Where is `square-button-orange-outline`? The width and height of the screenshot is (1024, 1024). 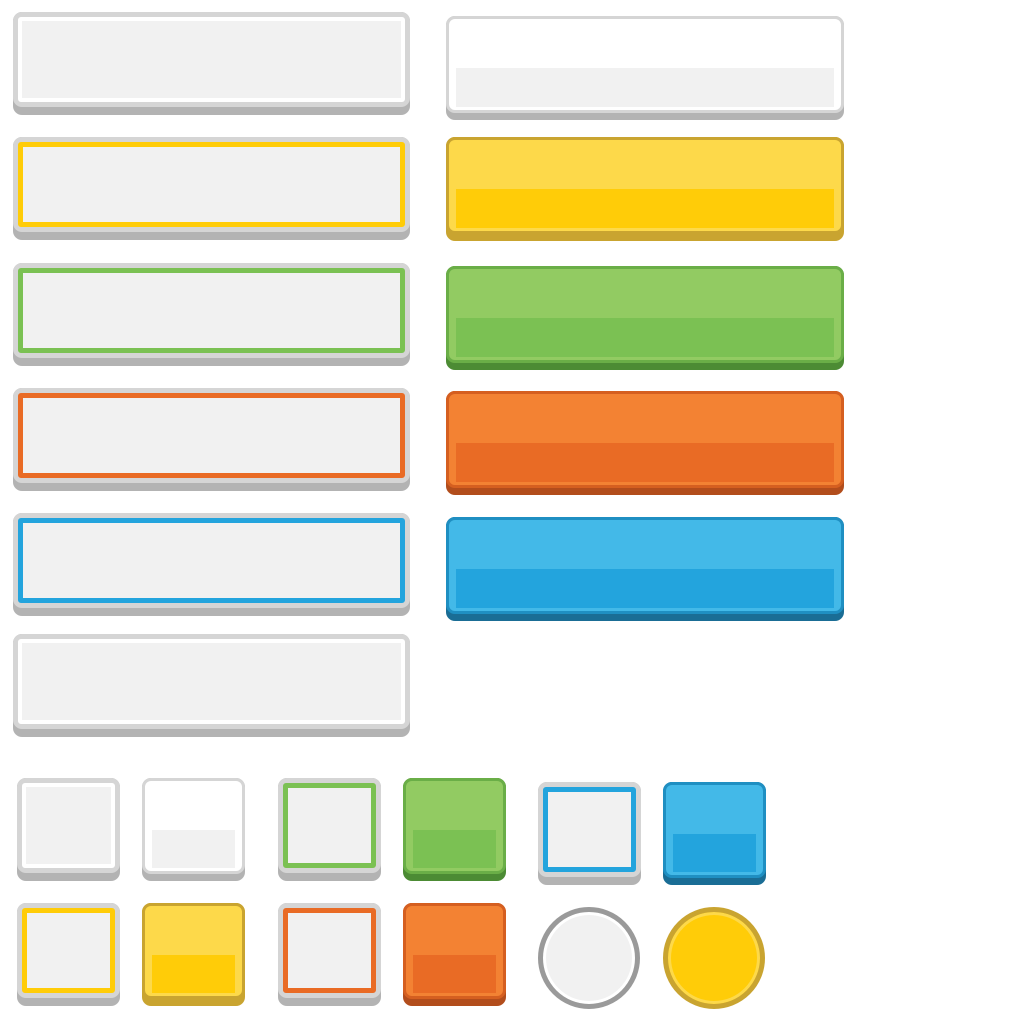 square-button-orange-outline is located at coordinates (329, 954).